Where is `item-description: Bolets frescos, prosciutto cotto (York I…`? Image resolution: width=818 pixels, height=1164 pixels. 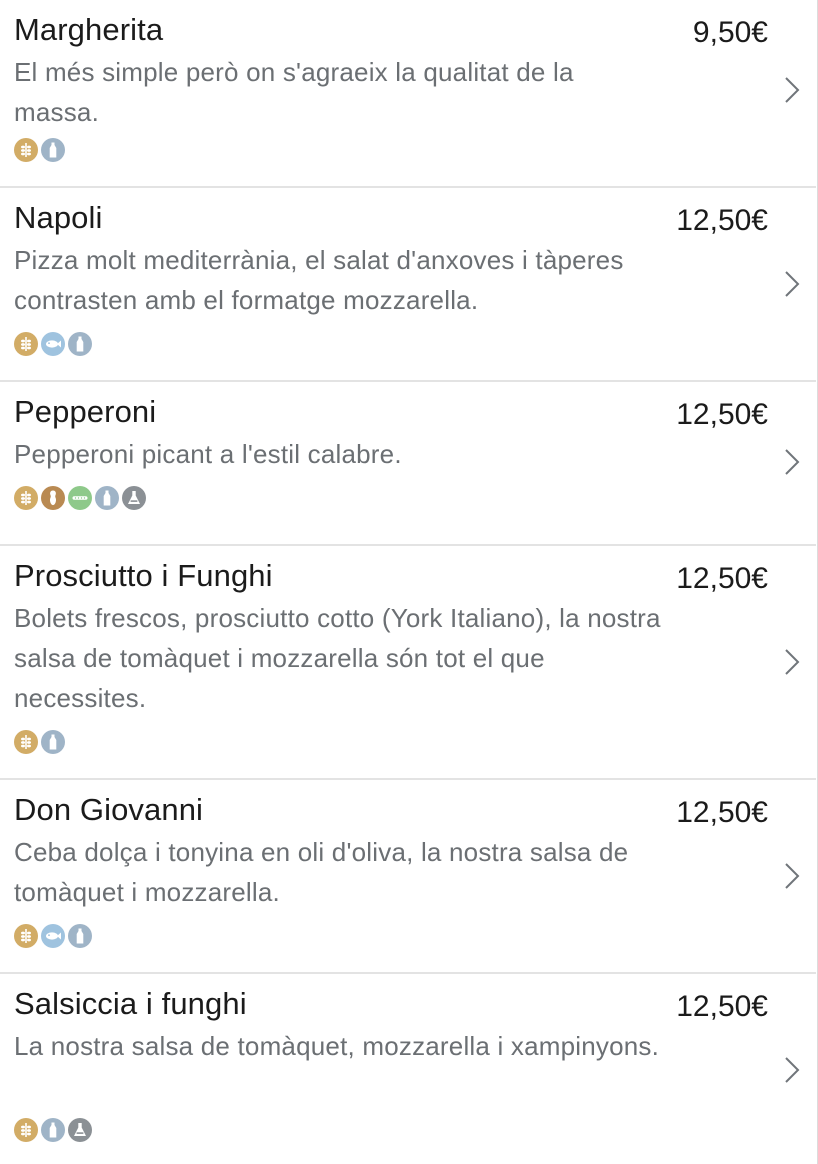 item-description: Bolets frescos, prosciutto cotto (York I… is located at coordinates (337, 658).